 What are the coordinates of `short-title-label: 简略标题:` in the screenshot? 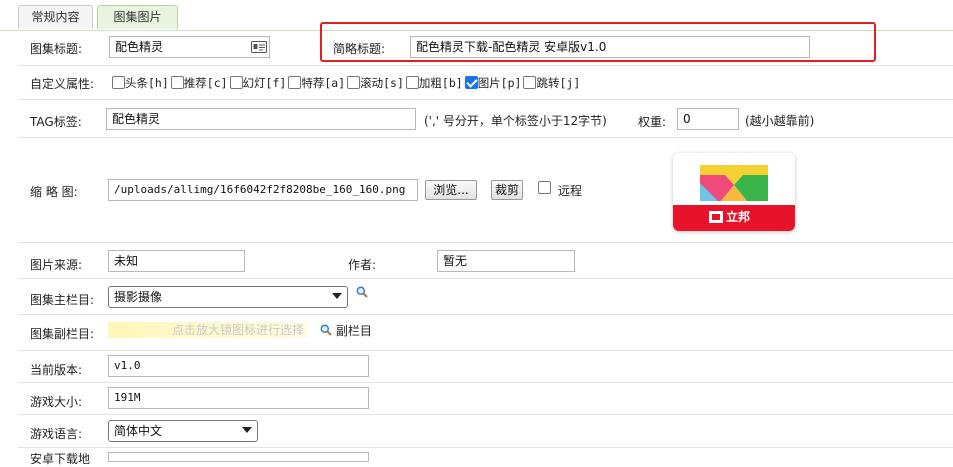 It's located at (359, 49).